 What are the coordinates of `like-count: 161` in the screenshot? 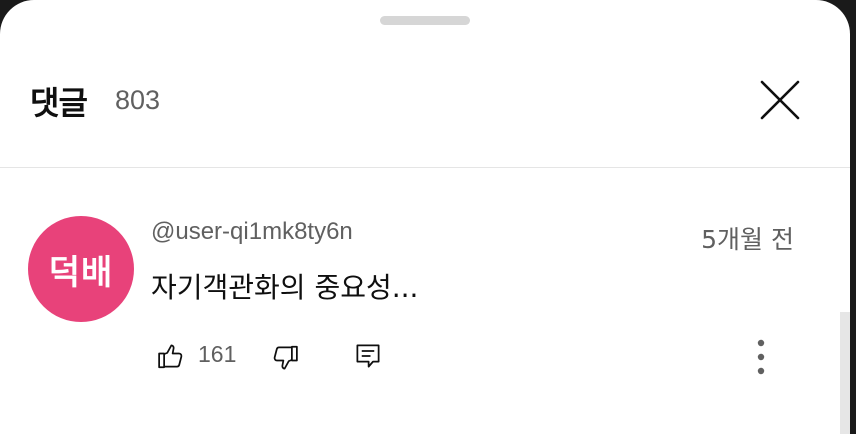 It's located at (217, 354).